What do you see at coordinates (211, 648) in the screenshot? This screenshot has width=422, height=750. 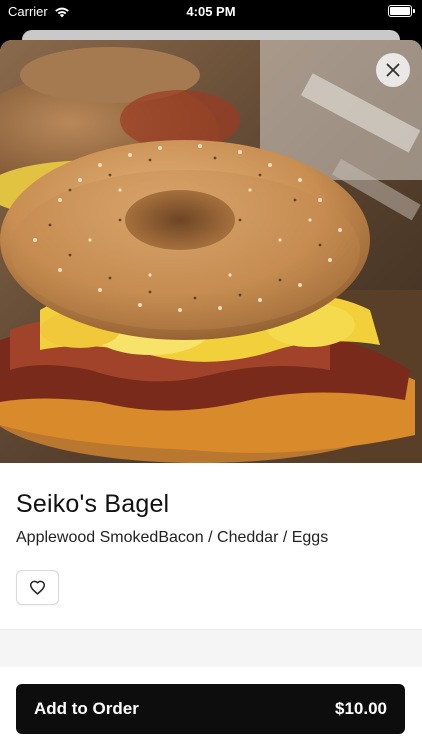 I see `section-divider` at bounding box center [211, 648].